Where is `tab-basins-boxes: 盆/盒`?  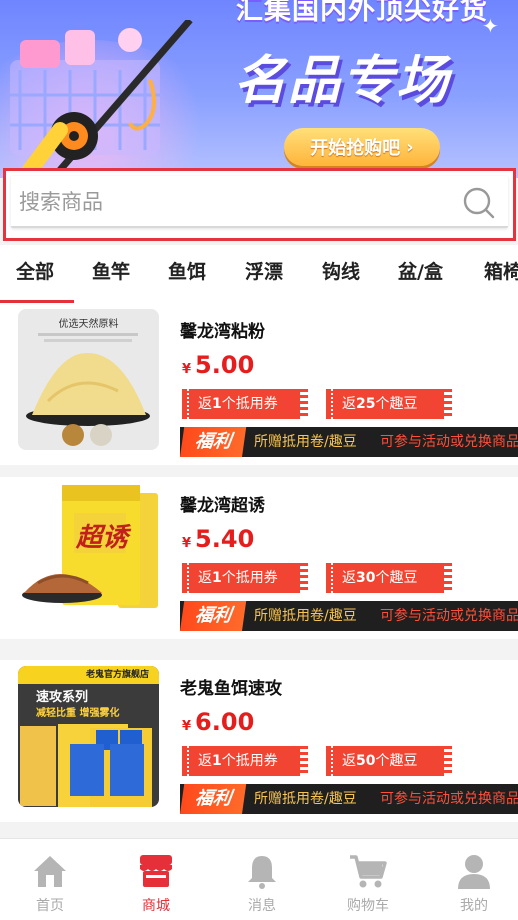 tab-basins-boxes: 盆/盒 is located at coordinates (420, 270).